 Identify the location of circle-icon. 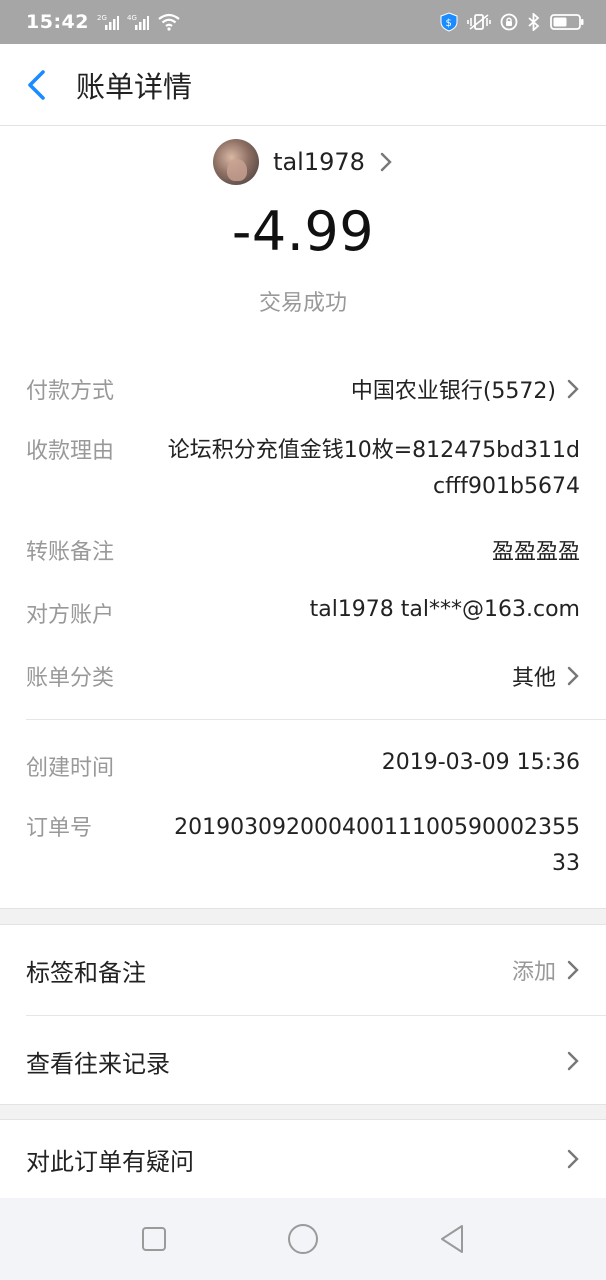
(302, 1239).